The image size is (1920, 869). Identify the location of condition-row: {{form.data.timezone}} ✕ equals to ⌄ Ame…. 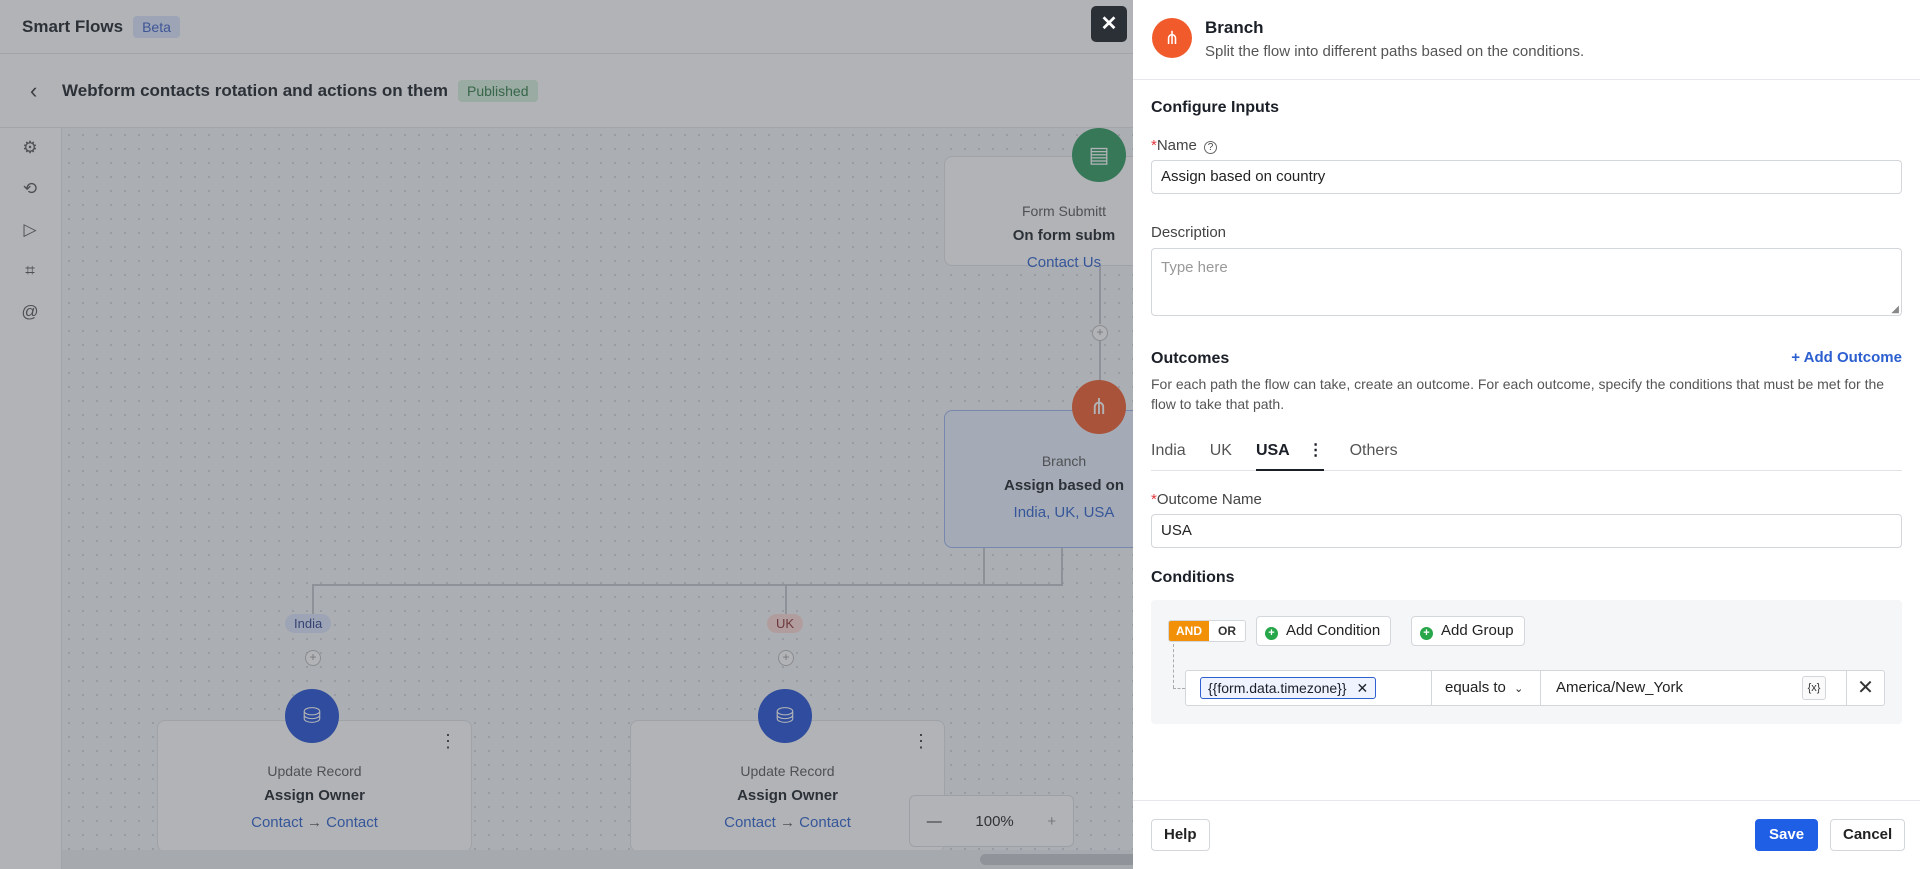
(1535, 688).